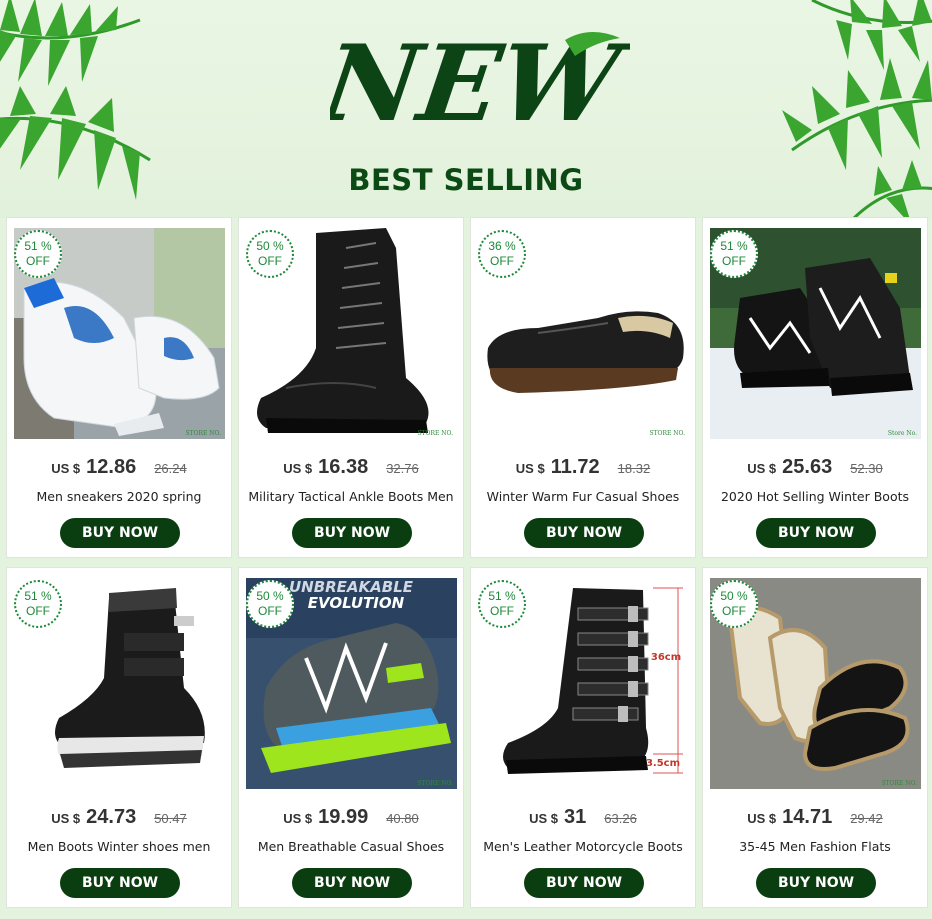 This screenshot has width=932, height=919. Describe the element at coordinates (485, 85) in the screenshot. I see `new-logo: NEW` at that location.